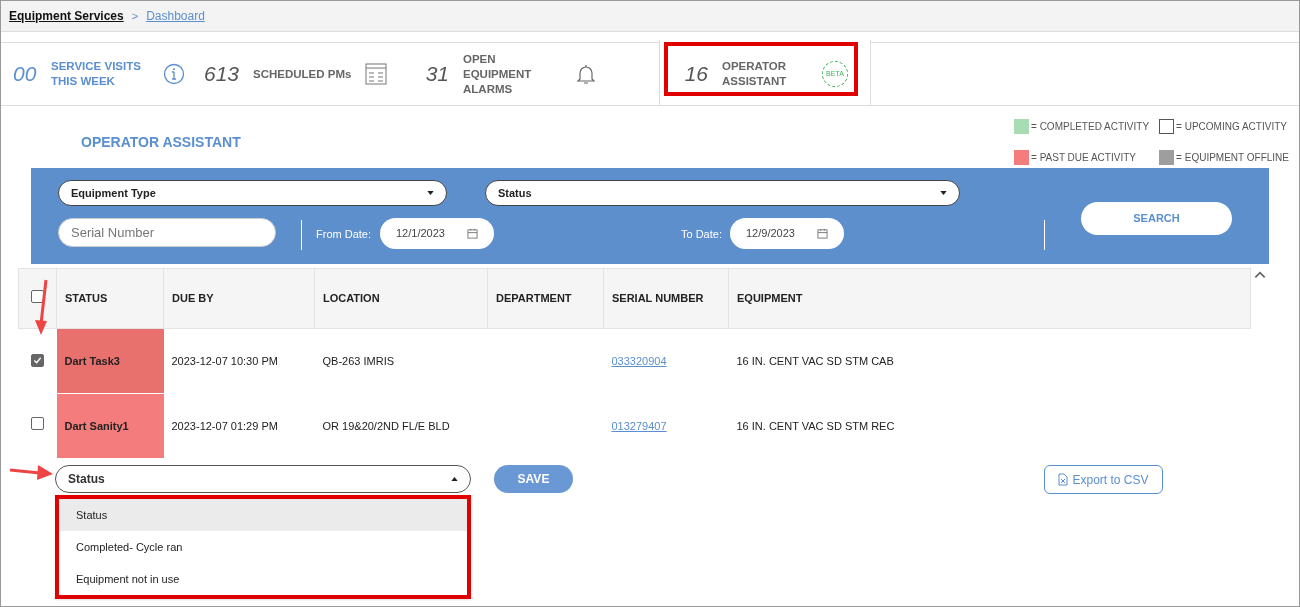  Describe the element at coordinates (110, 426) in the screenshot. I see `status-cell: Dart Sanity1` at that location.